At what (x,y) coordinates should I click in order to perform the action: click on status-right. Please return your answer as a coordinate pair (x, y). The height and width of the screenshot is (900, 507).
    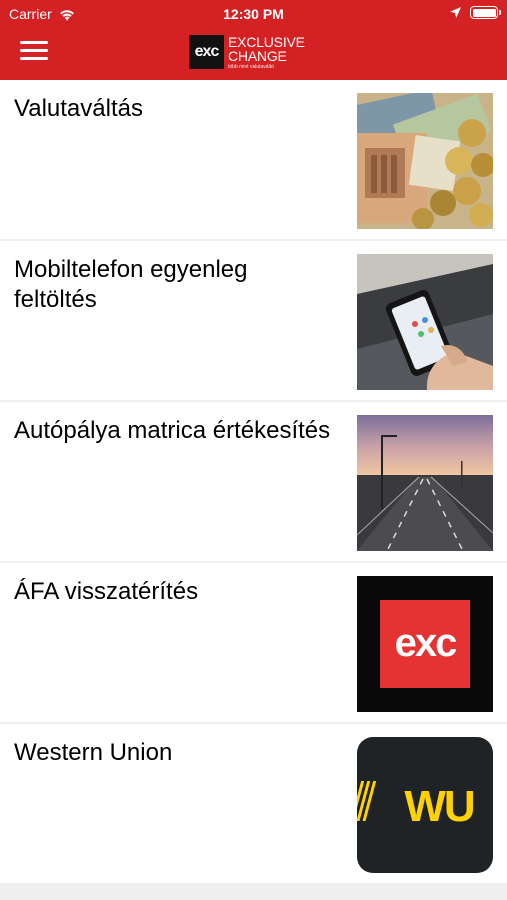
    Looking at the image, I should click on (475, 12).